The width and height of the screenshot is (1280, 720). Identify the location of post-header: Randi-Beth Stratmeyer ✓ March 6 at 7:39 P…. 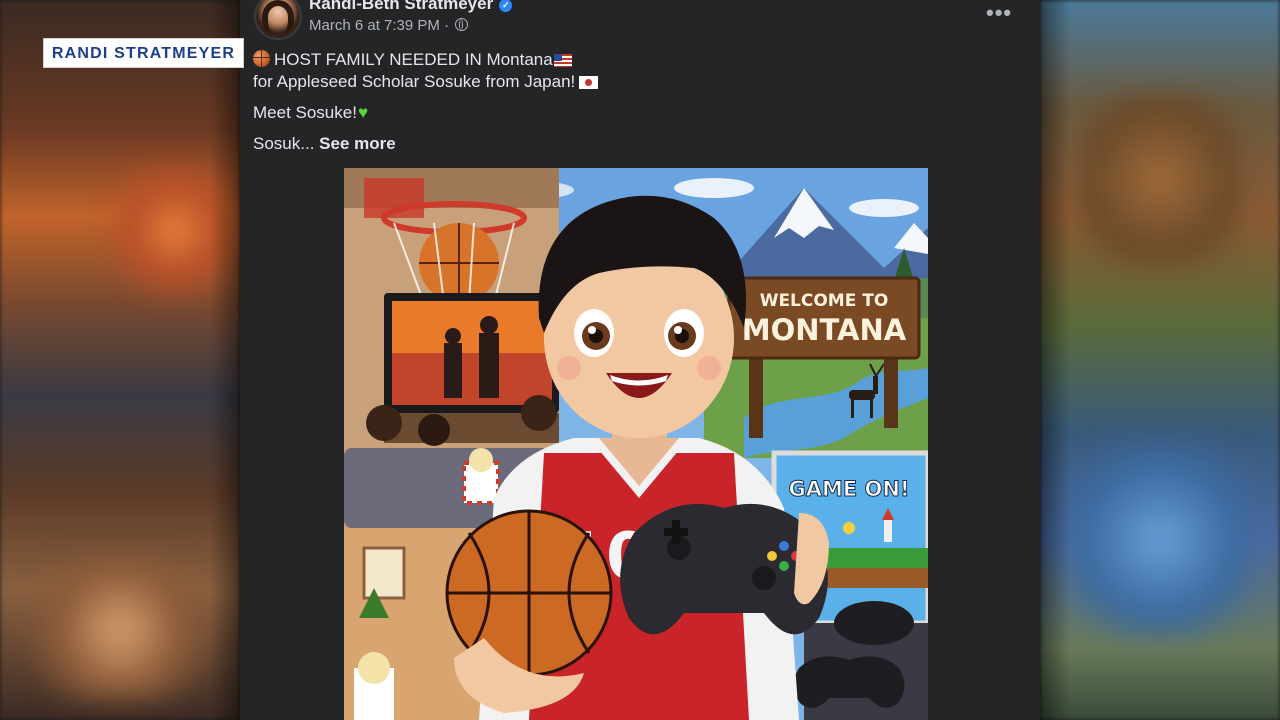
(640, 85).